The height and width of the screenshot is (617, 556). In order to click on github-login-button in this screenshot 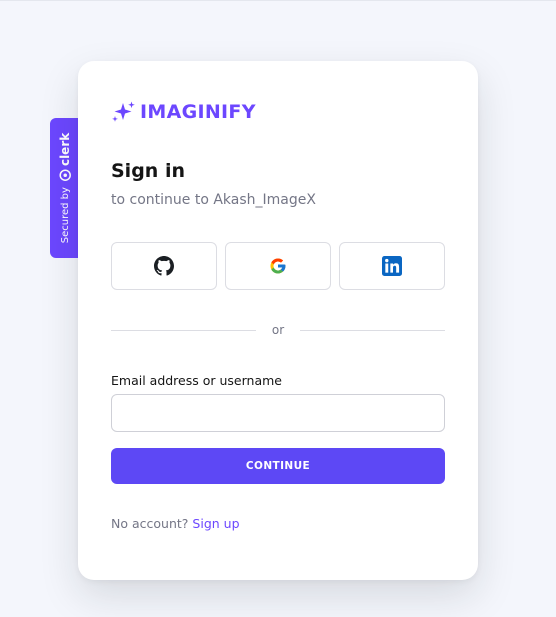, I will do `click(164, 266)`.